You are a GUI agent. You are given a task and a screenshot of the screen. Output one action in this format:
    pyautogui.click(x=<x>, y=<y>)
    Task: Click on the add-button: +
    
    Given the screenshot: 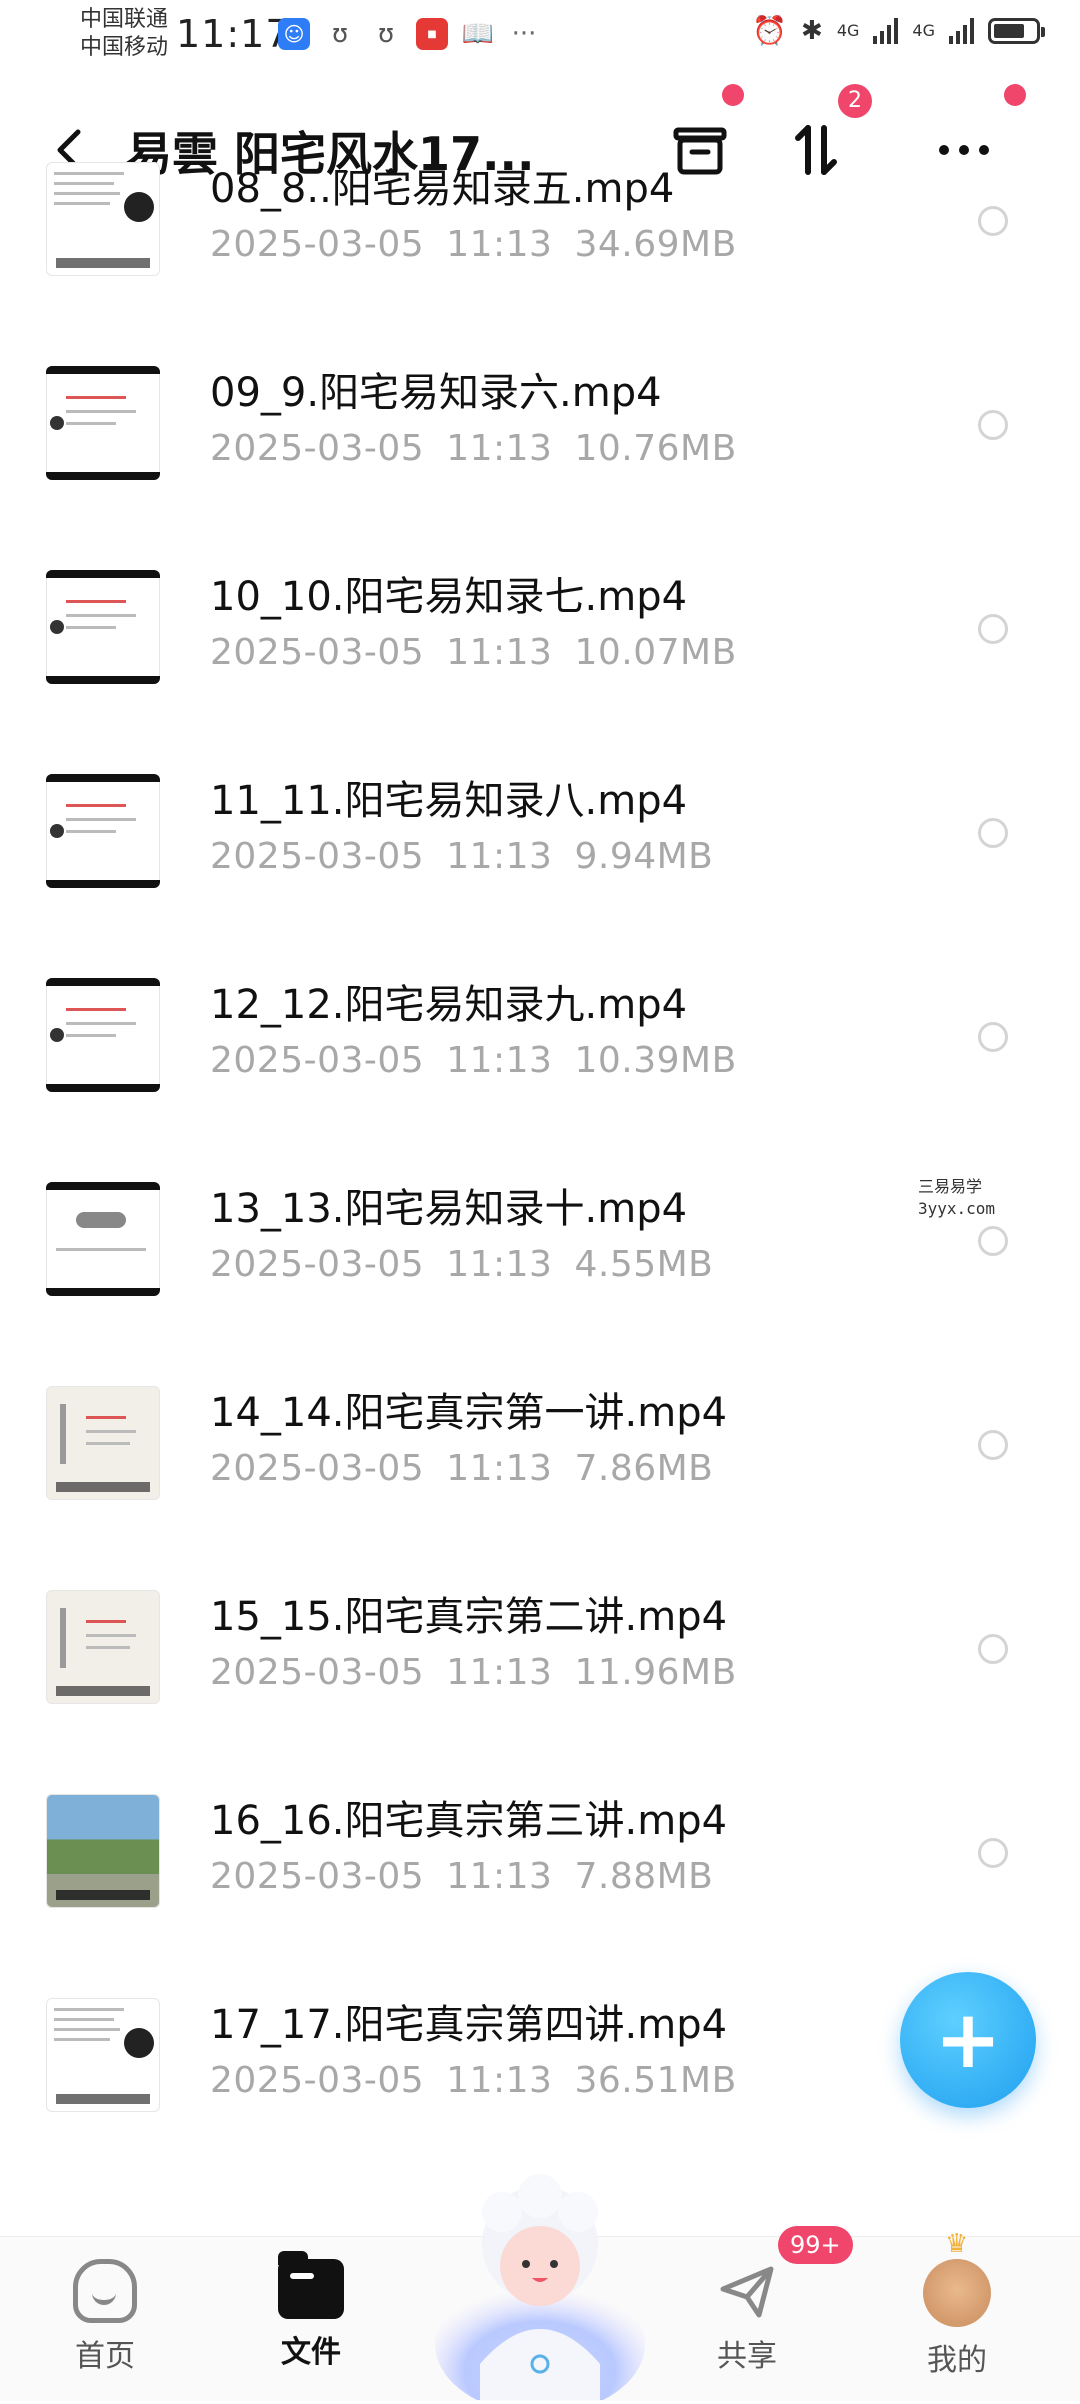 What is the action you would take?
    pyautogui.click(x=968, y=2040)
    